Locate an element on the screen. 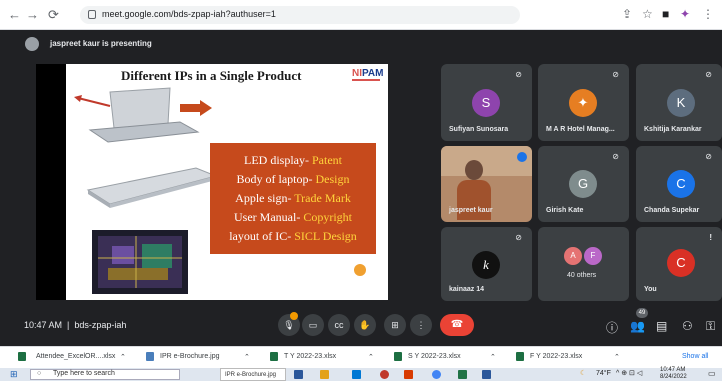 This screenshot has width=722, height=381. participant-tile: ⊘ C Chanda Supekar is located at coordinates (679, 184).